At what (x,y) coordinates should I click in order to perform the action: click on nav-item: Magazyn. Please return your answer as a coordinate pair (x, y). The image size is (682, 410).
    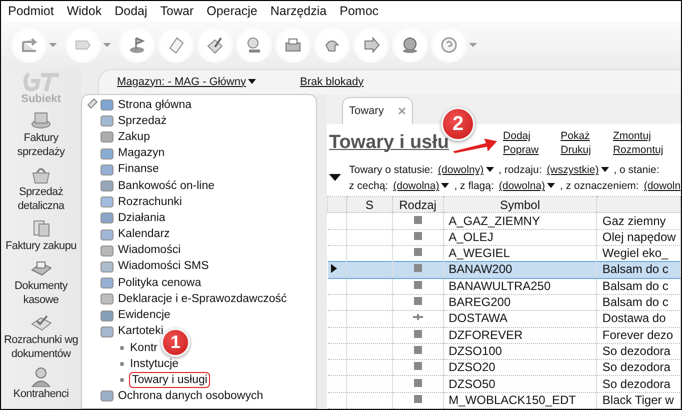
    Looking at the image, I should click on (193, 154).